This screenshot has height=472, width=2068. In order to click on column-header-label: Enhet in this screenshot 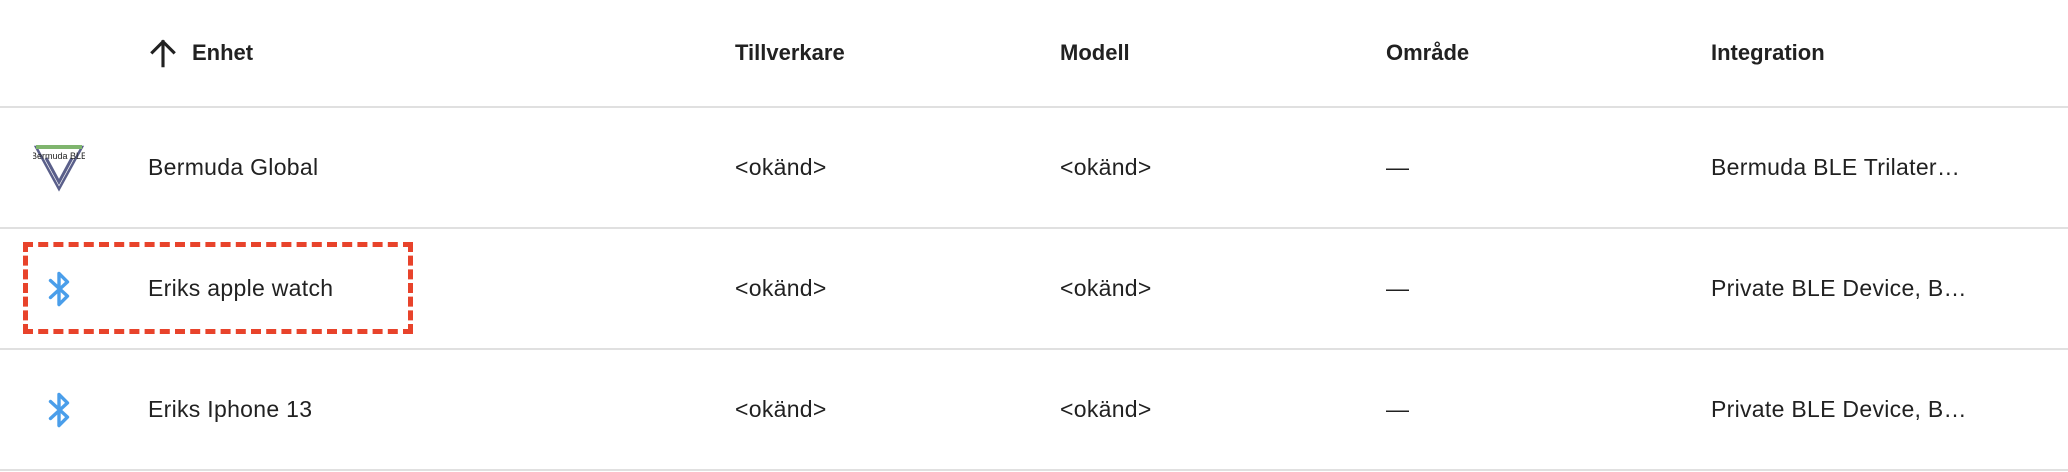, I will do `click(223, 52)`.